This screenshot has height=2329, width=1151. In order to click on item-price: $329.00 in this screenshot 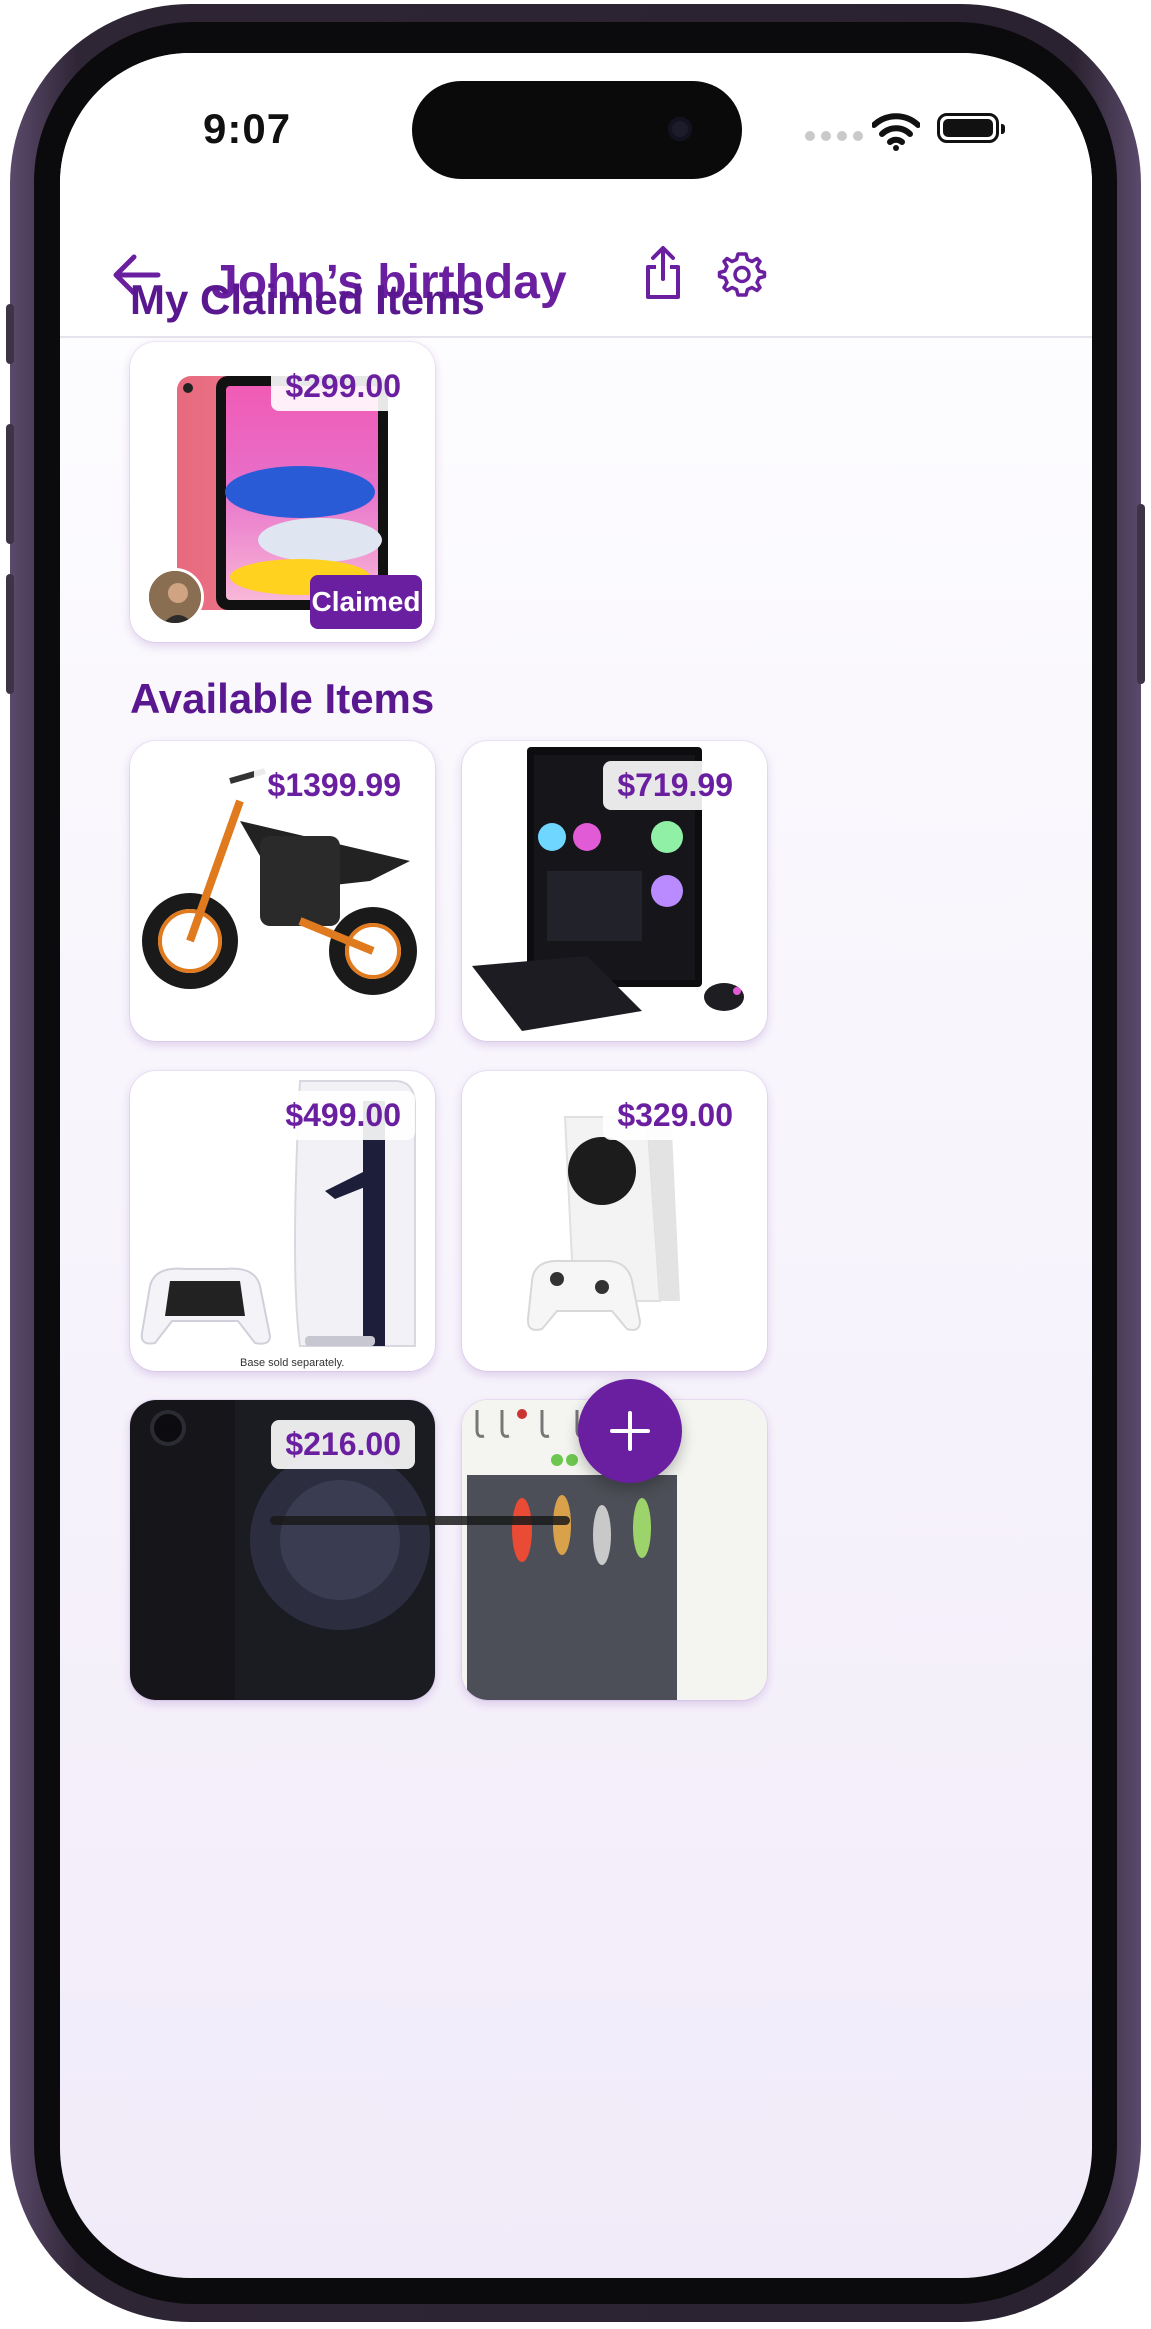, I will do `click(675, 1115)`.